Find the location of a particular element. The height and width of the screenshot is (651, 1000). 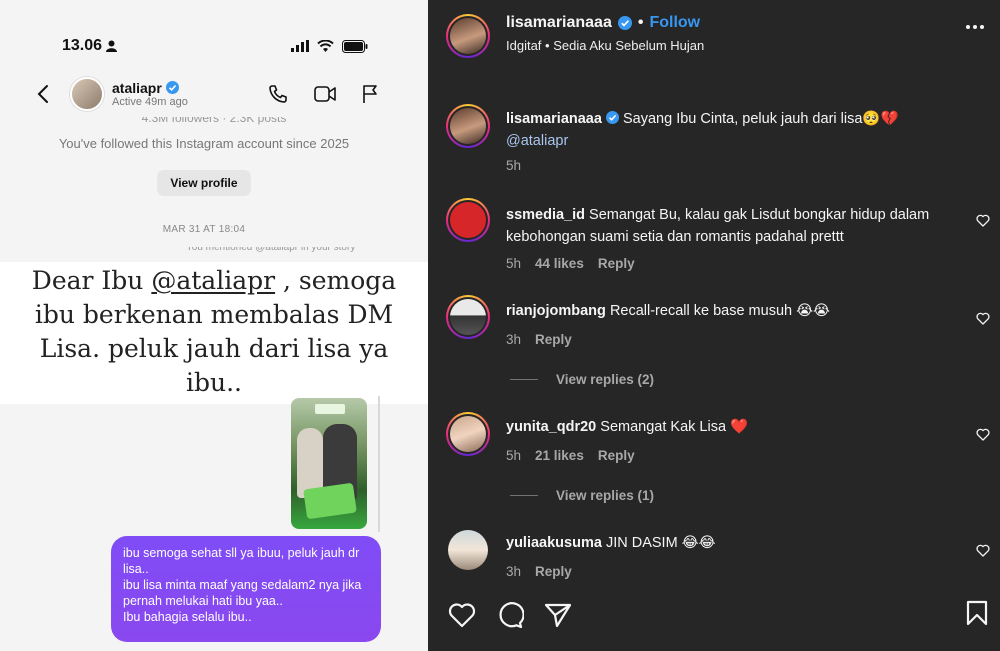

more-options-icon is located at coordinates (975, 27).